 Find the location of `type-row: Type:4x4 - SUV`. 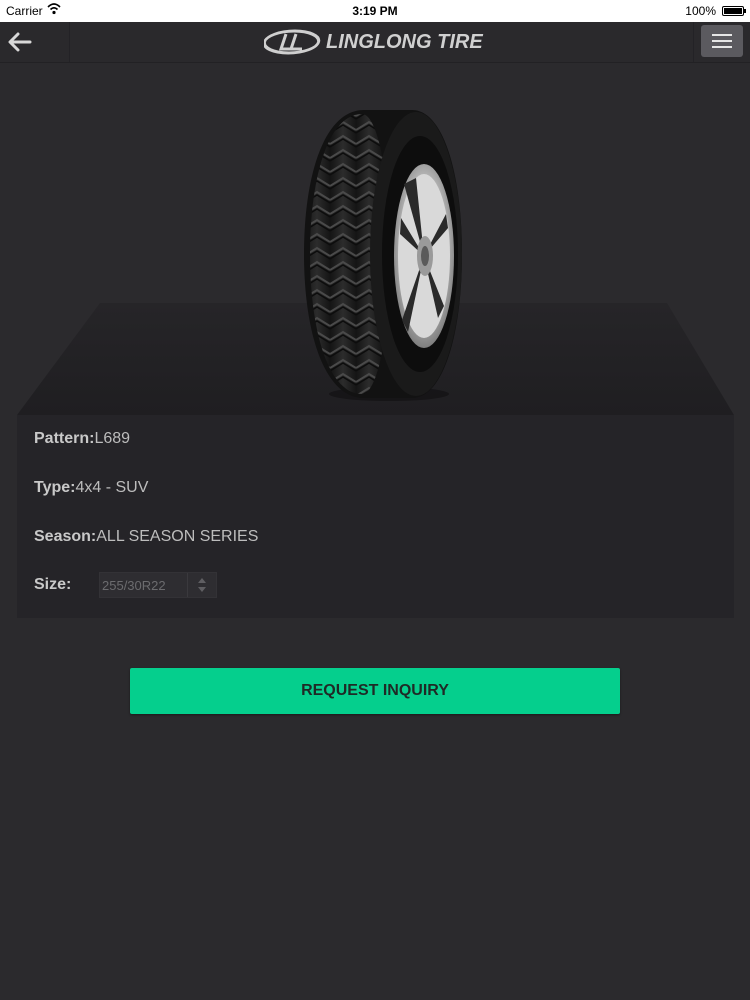

type-row: Type:4x4 - SUV is located at coordinates (91, 488).